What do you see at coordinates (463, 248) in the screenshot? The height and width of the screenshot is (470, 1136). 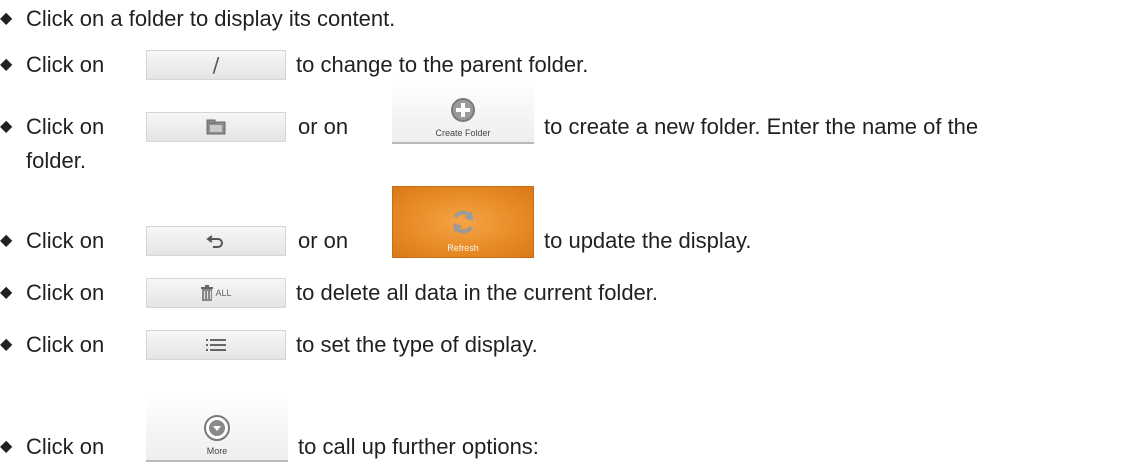 I see `refresh-label: Refresh` at bounding box center [463, 248].